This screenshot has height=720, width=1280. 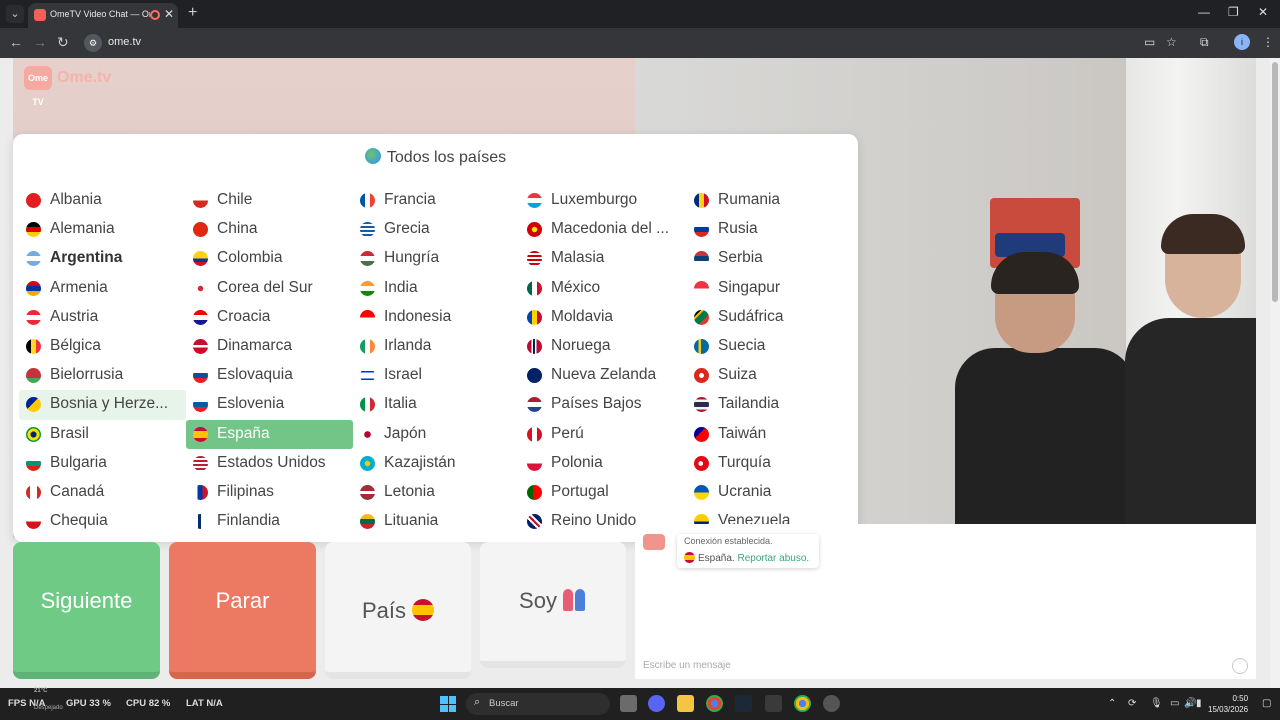 What do you see at coordinates (436, 200) in the screenshot?
I see `country-option: Francia` at bounding box center [436, 200].